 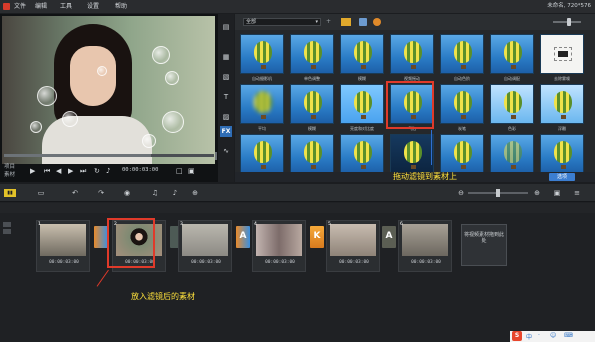 I want to click on clip-4: 4 00:00:03:00, so click(x=279, y=246).